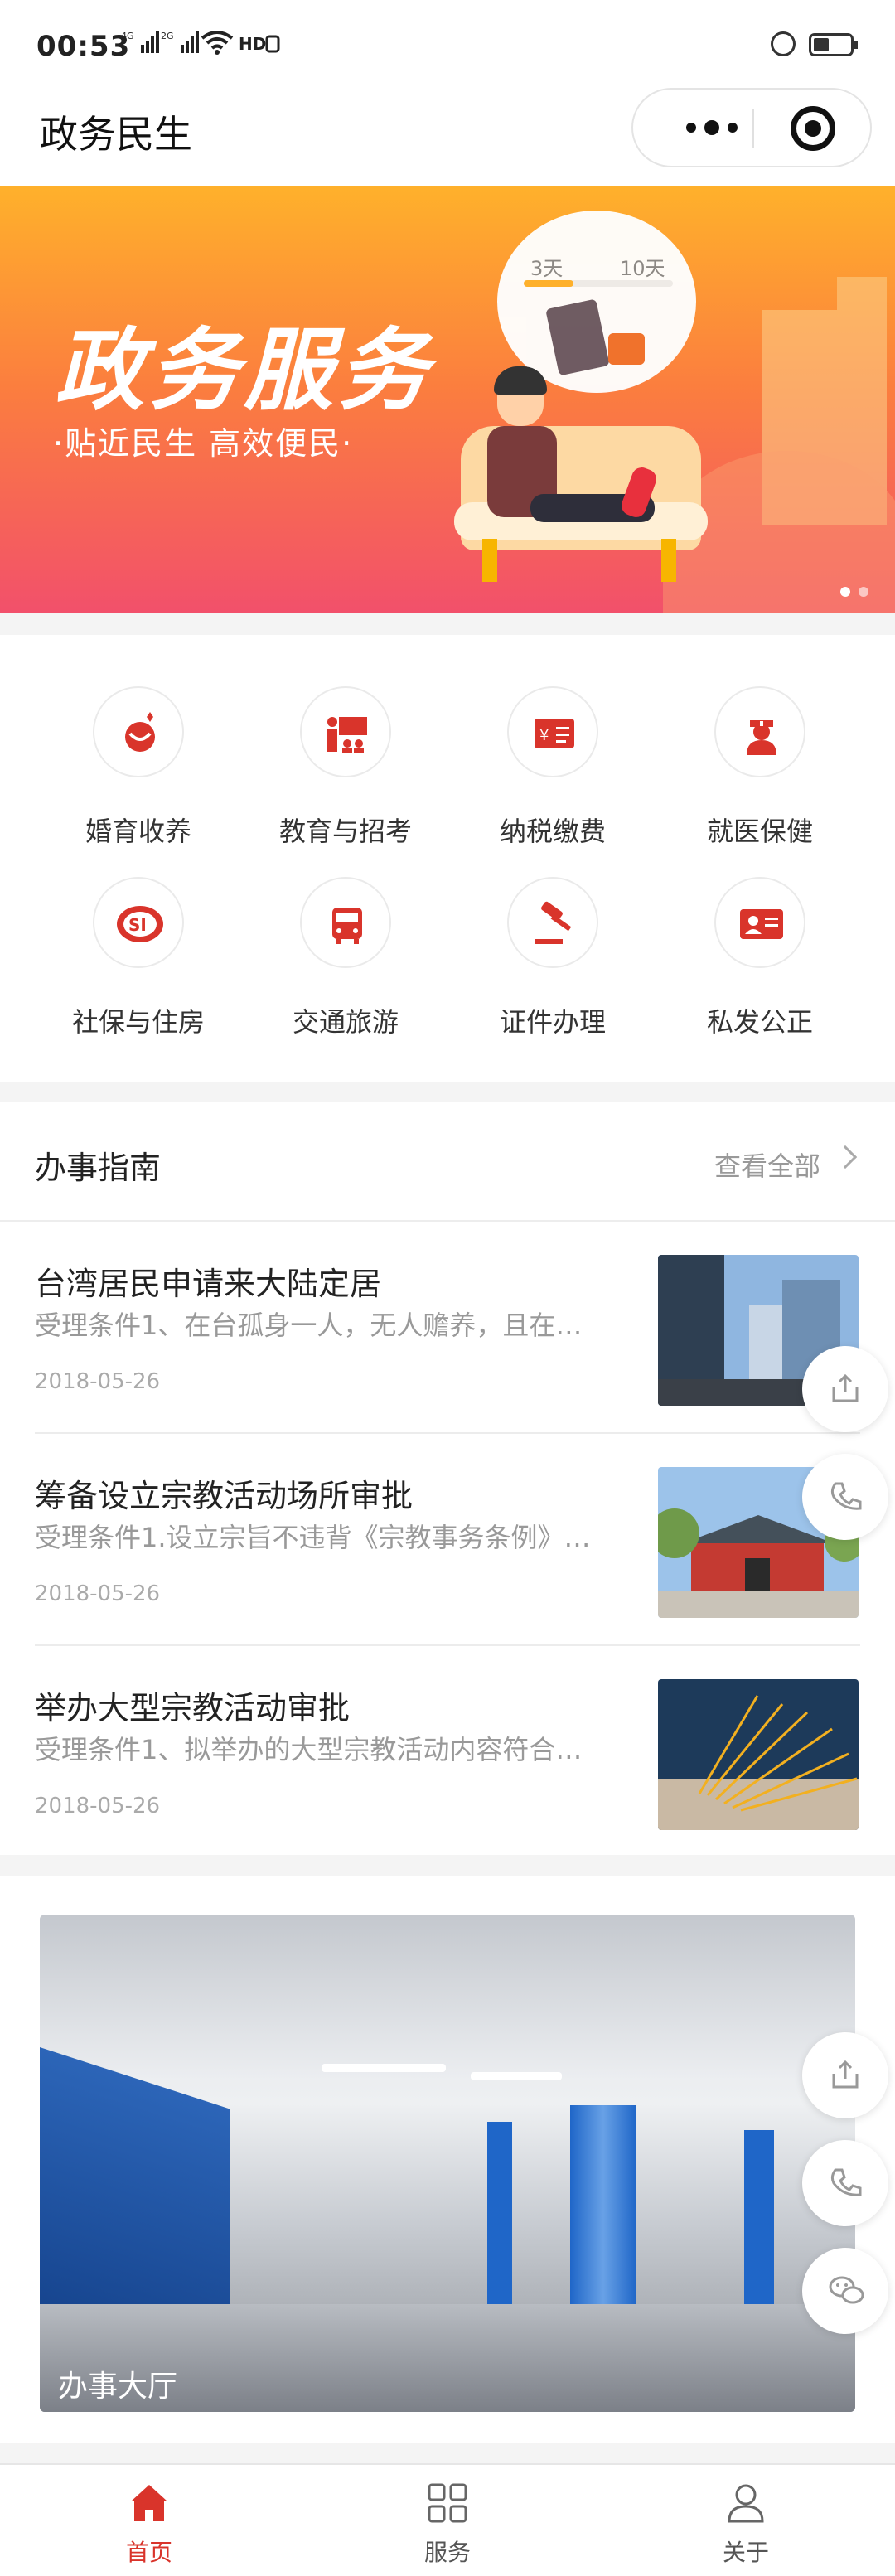  Describe the element at coordinates (208, 1284) in the screenshot. I see `guide-item-title: 台湾居民申请来大陆定居` at that location.